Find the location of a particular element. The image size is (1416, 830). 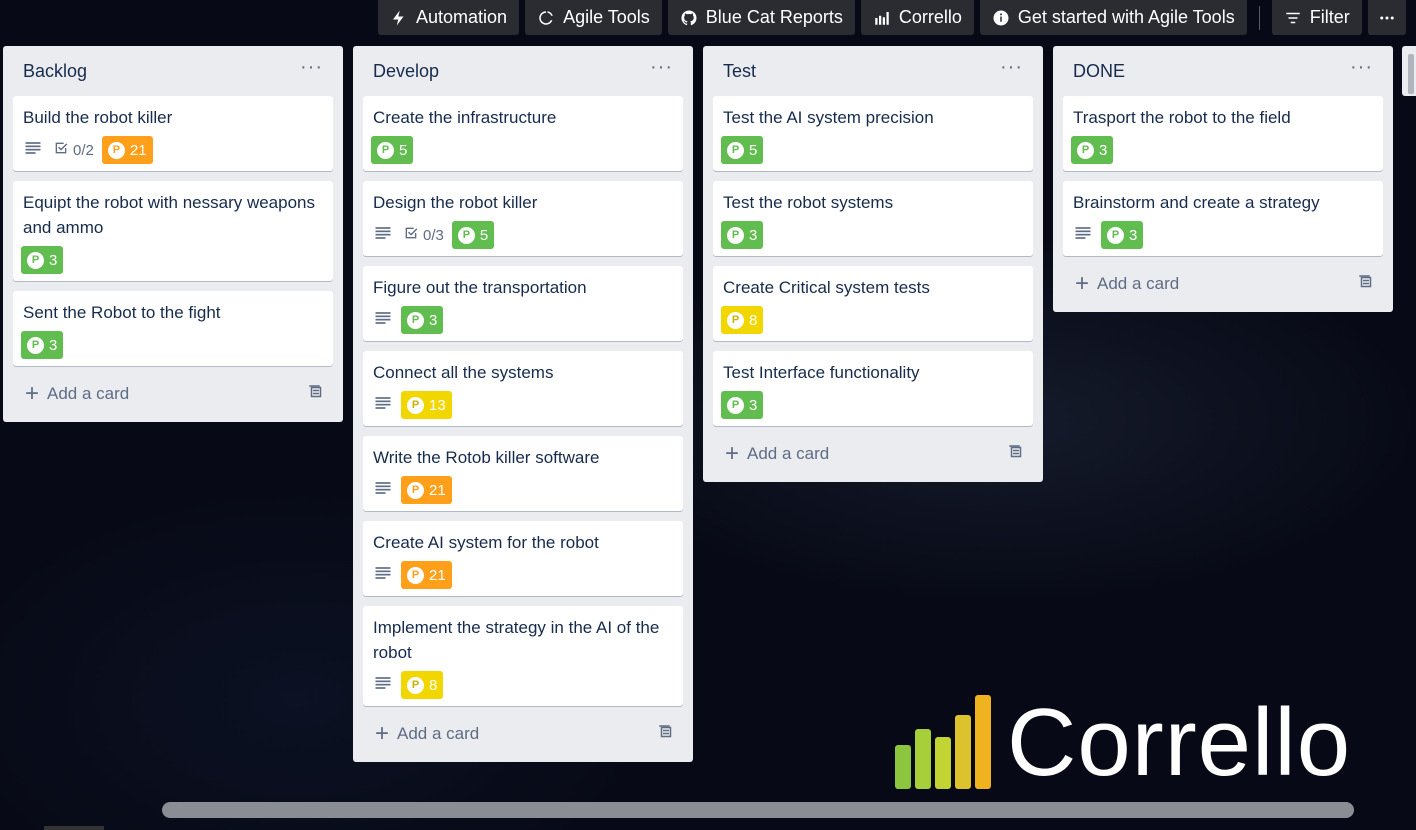

card-title: Test the AI system precision is located at coordinates (828, 117).